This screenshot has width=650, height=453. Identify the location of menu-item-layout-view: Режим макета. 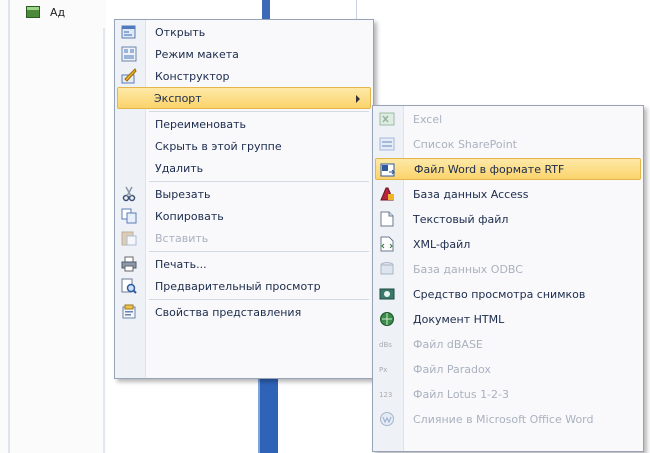
(244, 54).